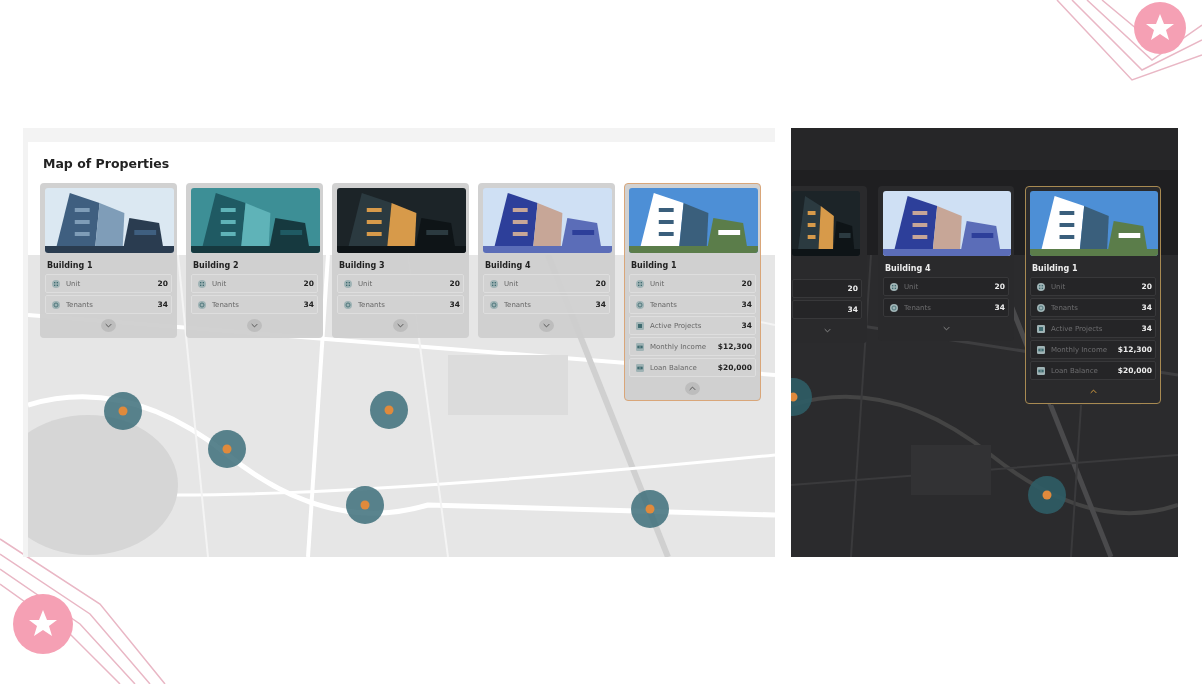  I want to click on collapse-button, so click(692, 388).